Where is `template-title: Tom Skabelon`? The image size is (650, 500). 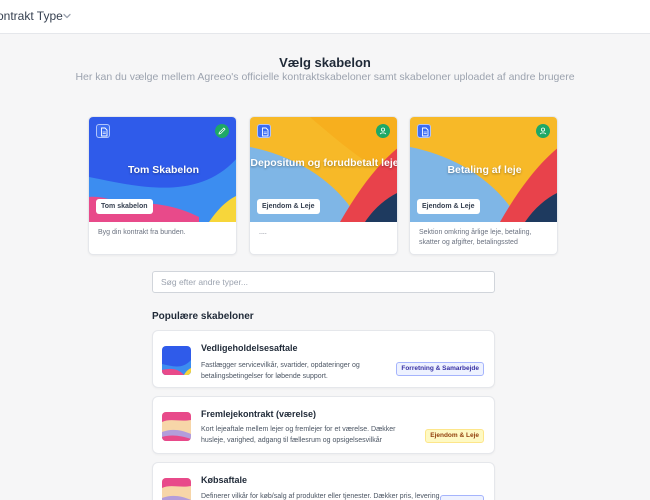
template-title: Tom Skabelon is located at coordinates (163, 170).